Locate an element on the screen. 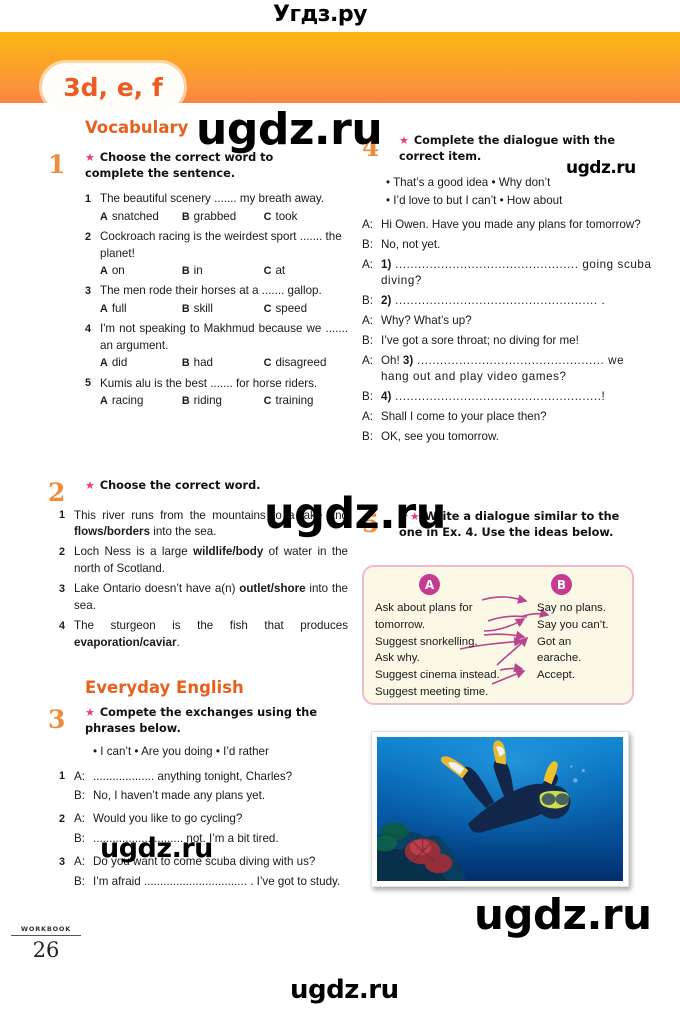  dialogue-row: B: No, not yet. is located at coordinates (507, 245).